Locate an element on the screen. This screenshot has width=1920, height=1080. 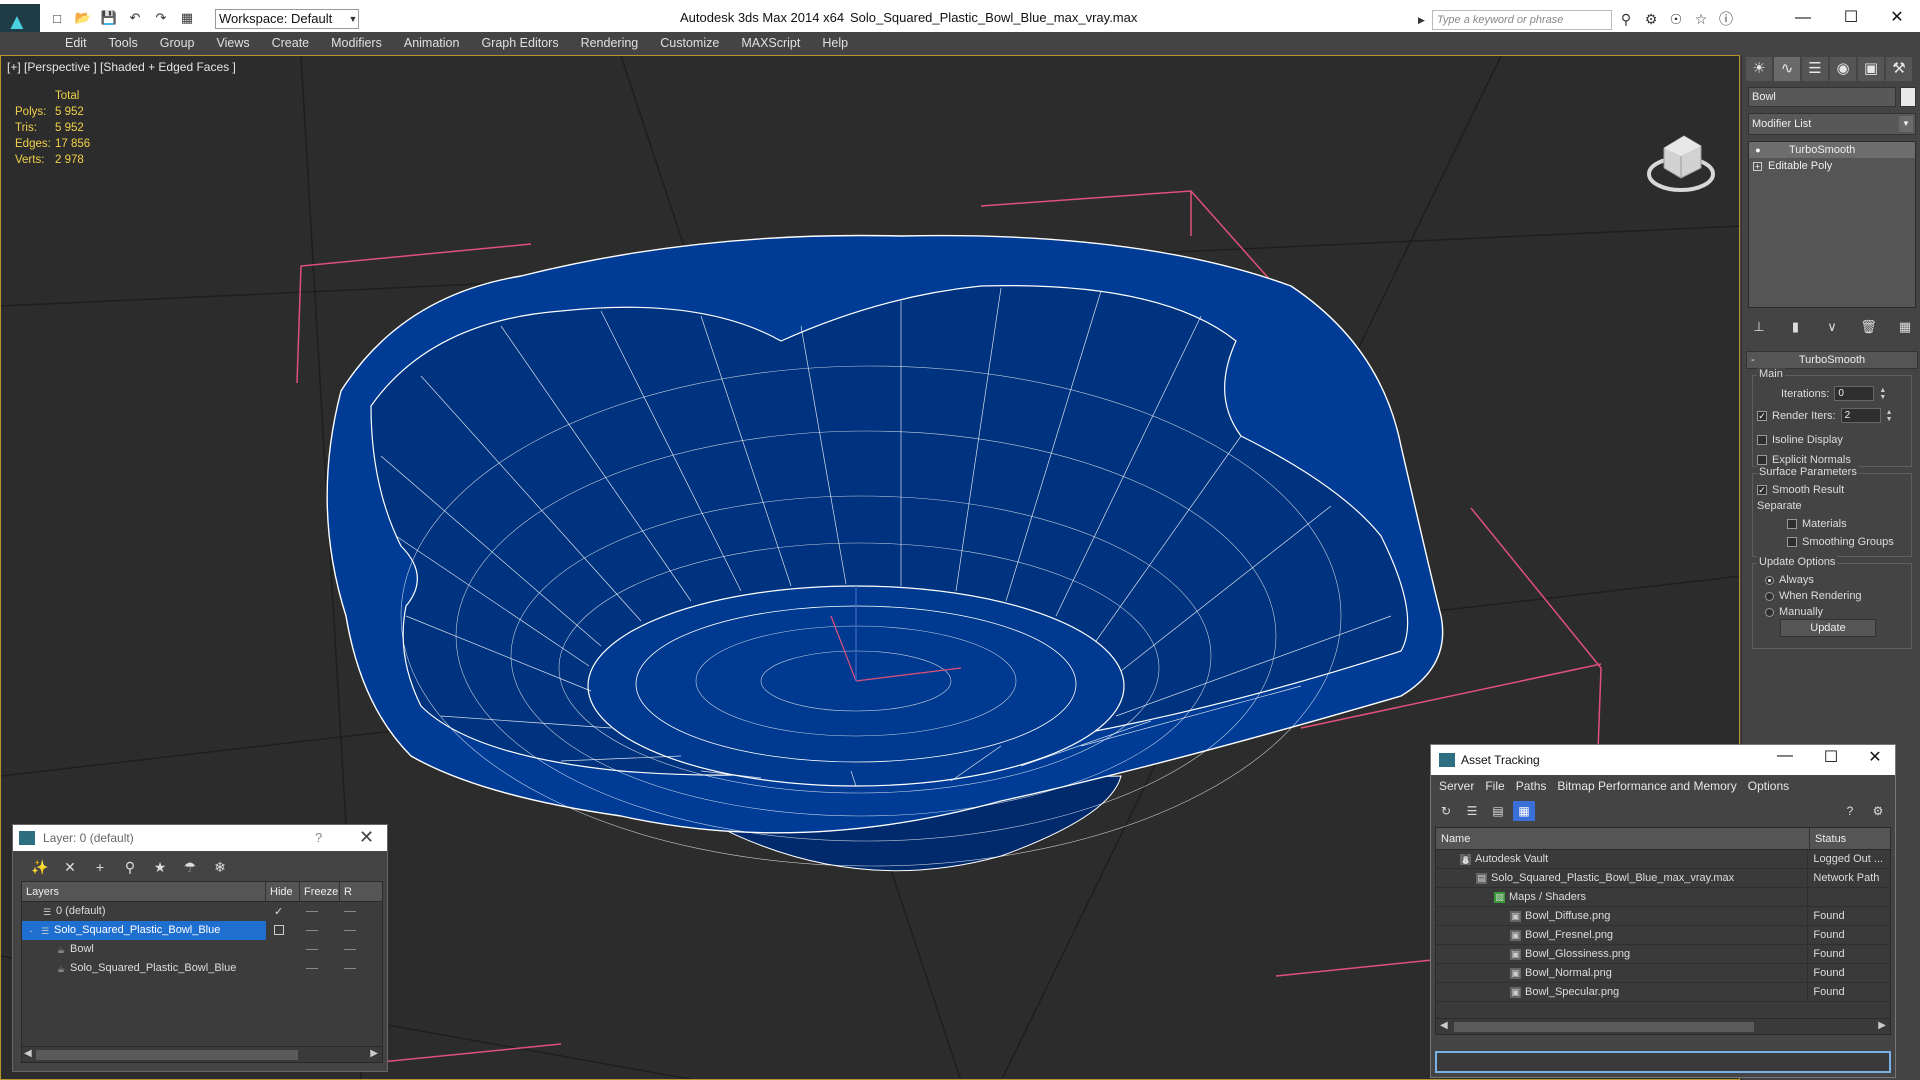
help-button: ? is located at coordinates (318, 837).